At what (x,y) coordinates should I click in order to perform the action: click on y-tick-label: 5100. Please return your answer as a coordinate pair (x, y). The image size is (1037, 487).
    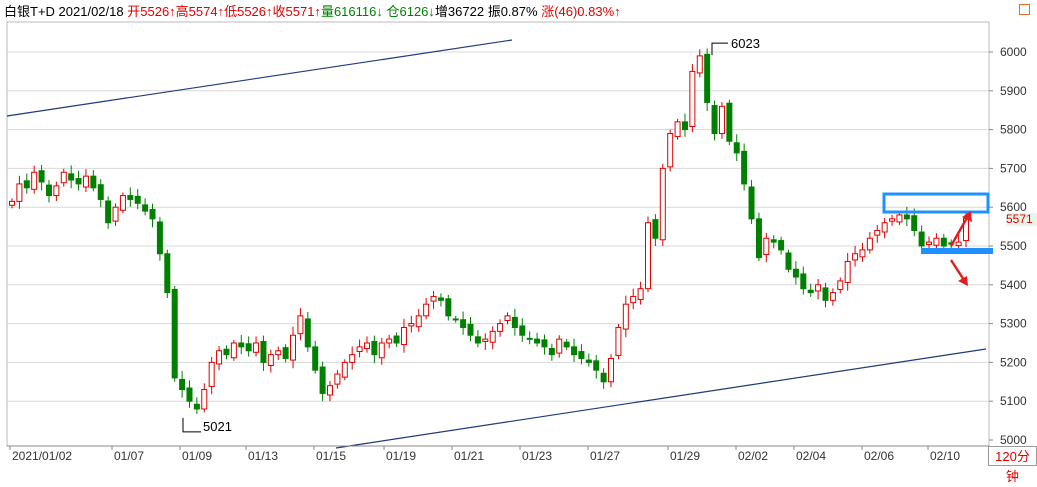
    Looking at the image, I should click on (1013, 401).